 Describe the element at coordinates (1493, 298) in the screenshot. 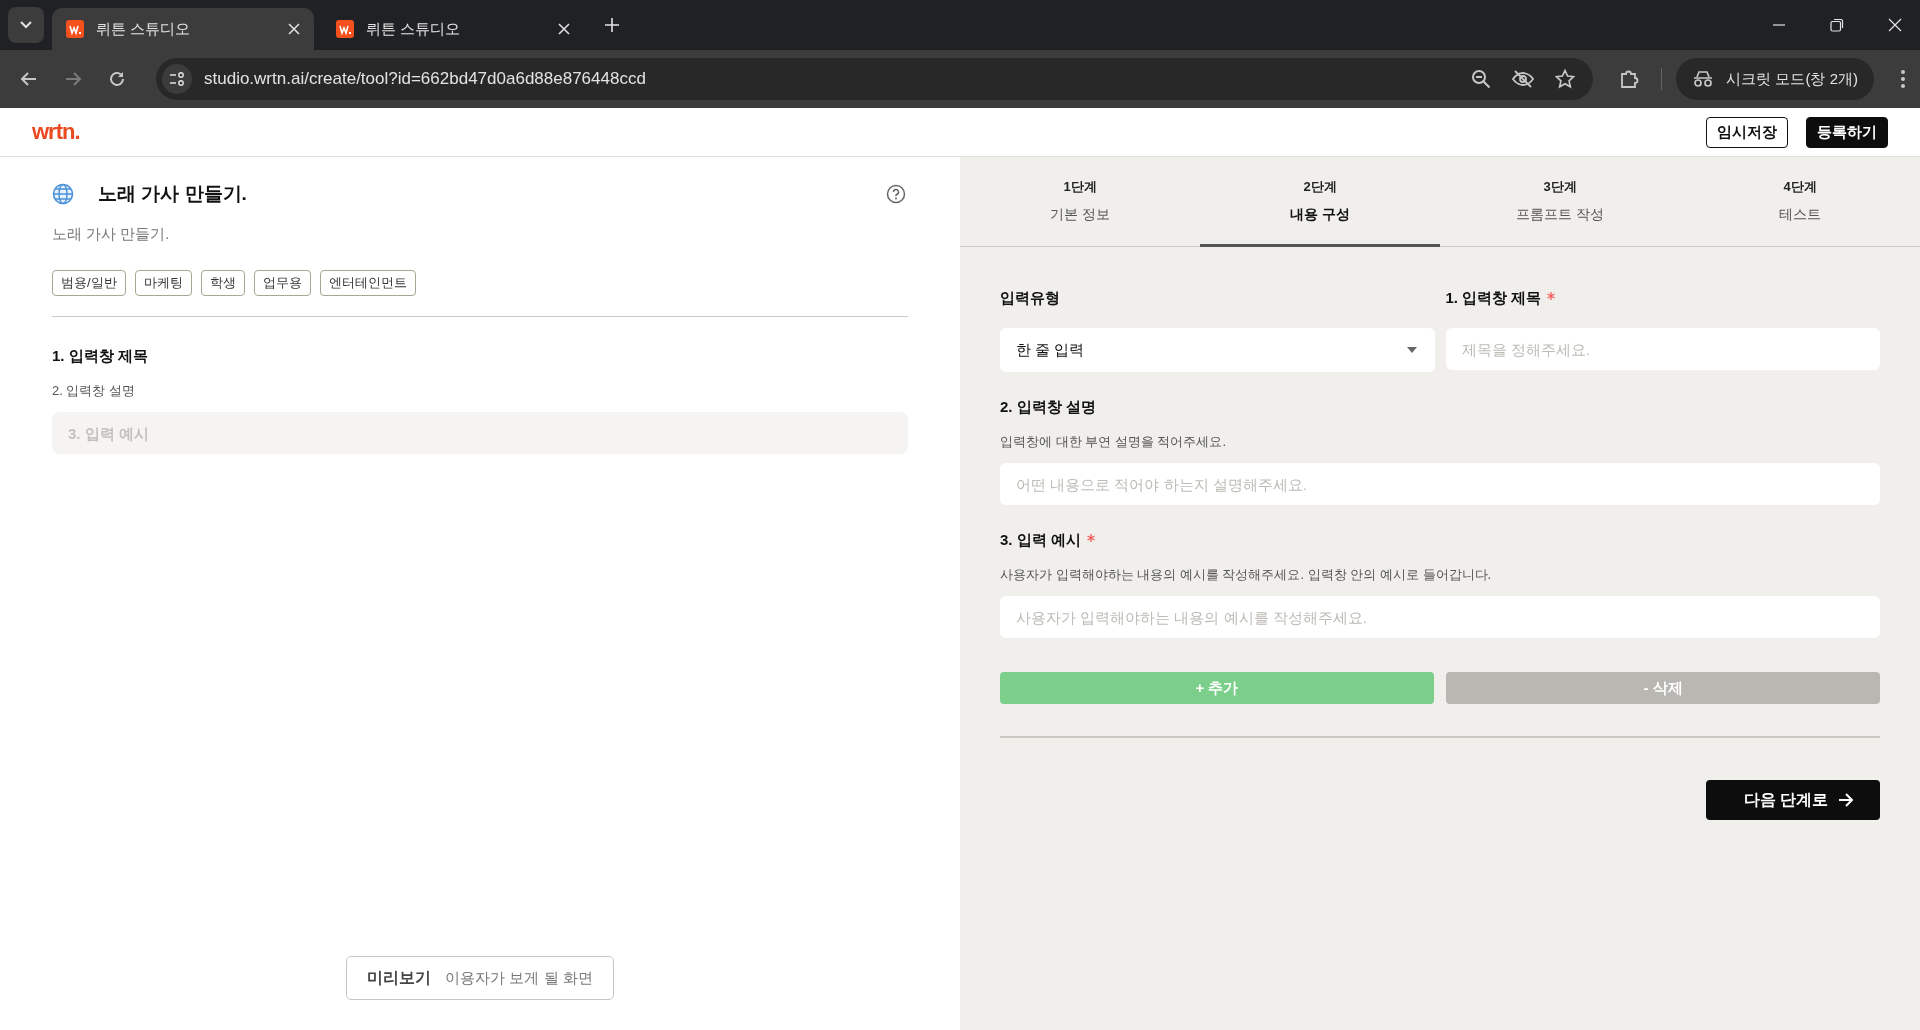

I see `field-label: 1. 입력창 제목` at that location.